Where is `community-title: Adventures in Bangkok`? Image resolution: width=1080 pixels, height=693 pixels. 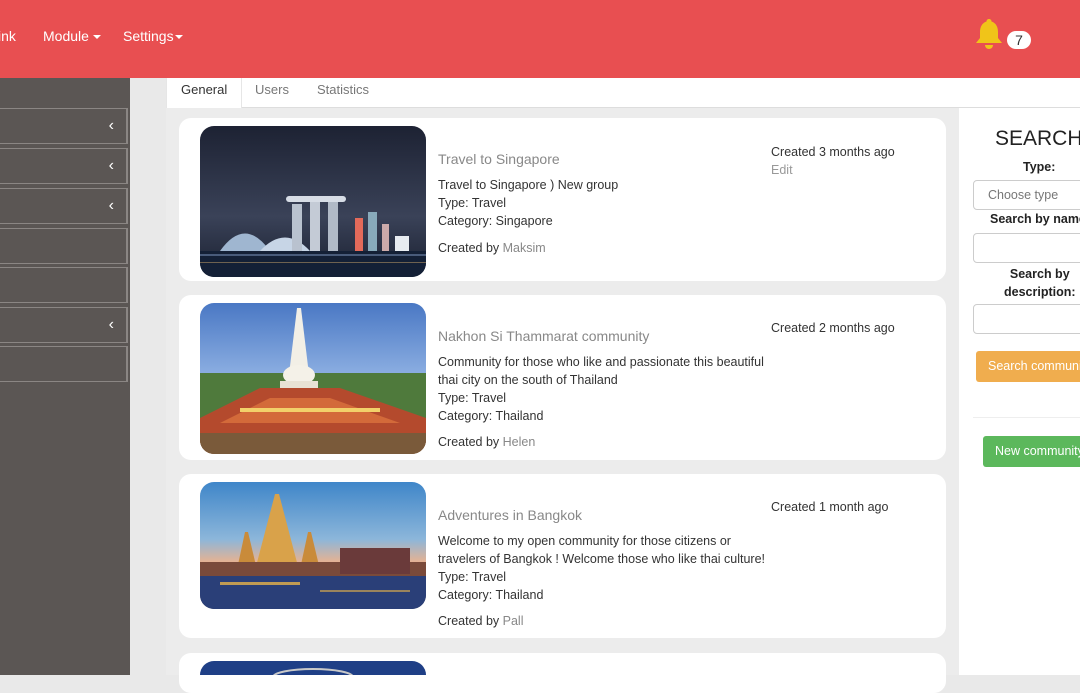
community-title: Adventures in Bangkok is located at coordinates (510, 515).